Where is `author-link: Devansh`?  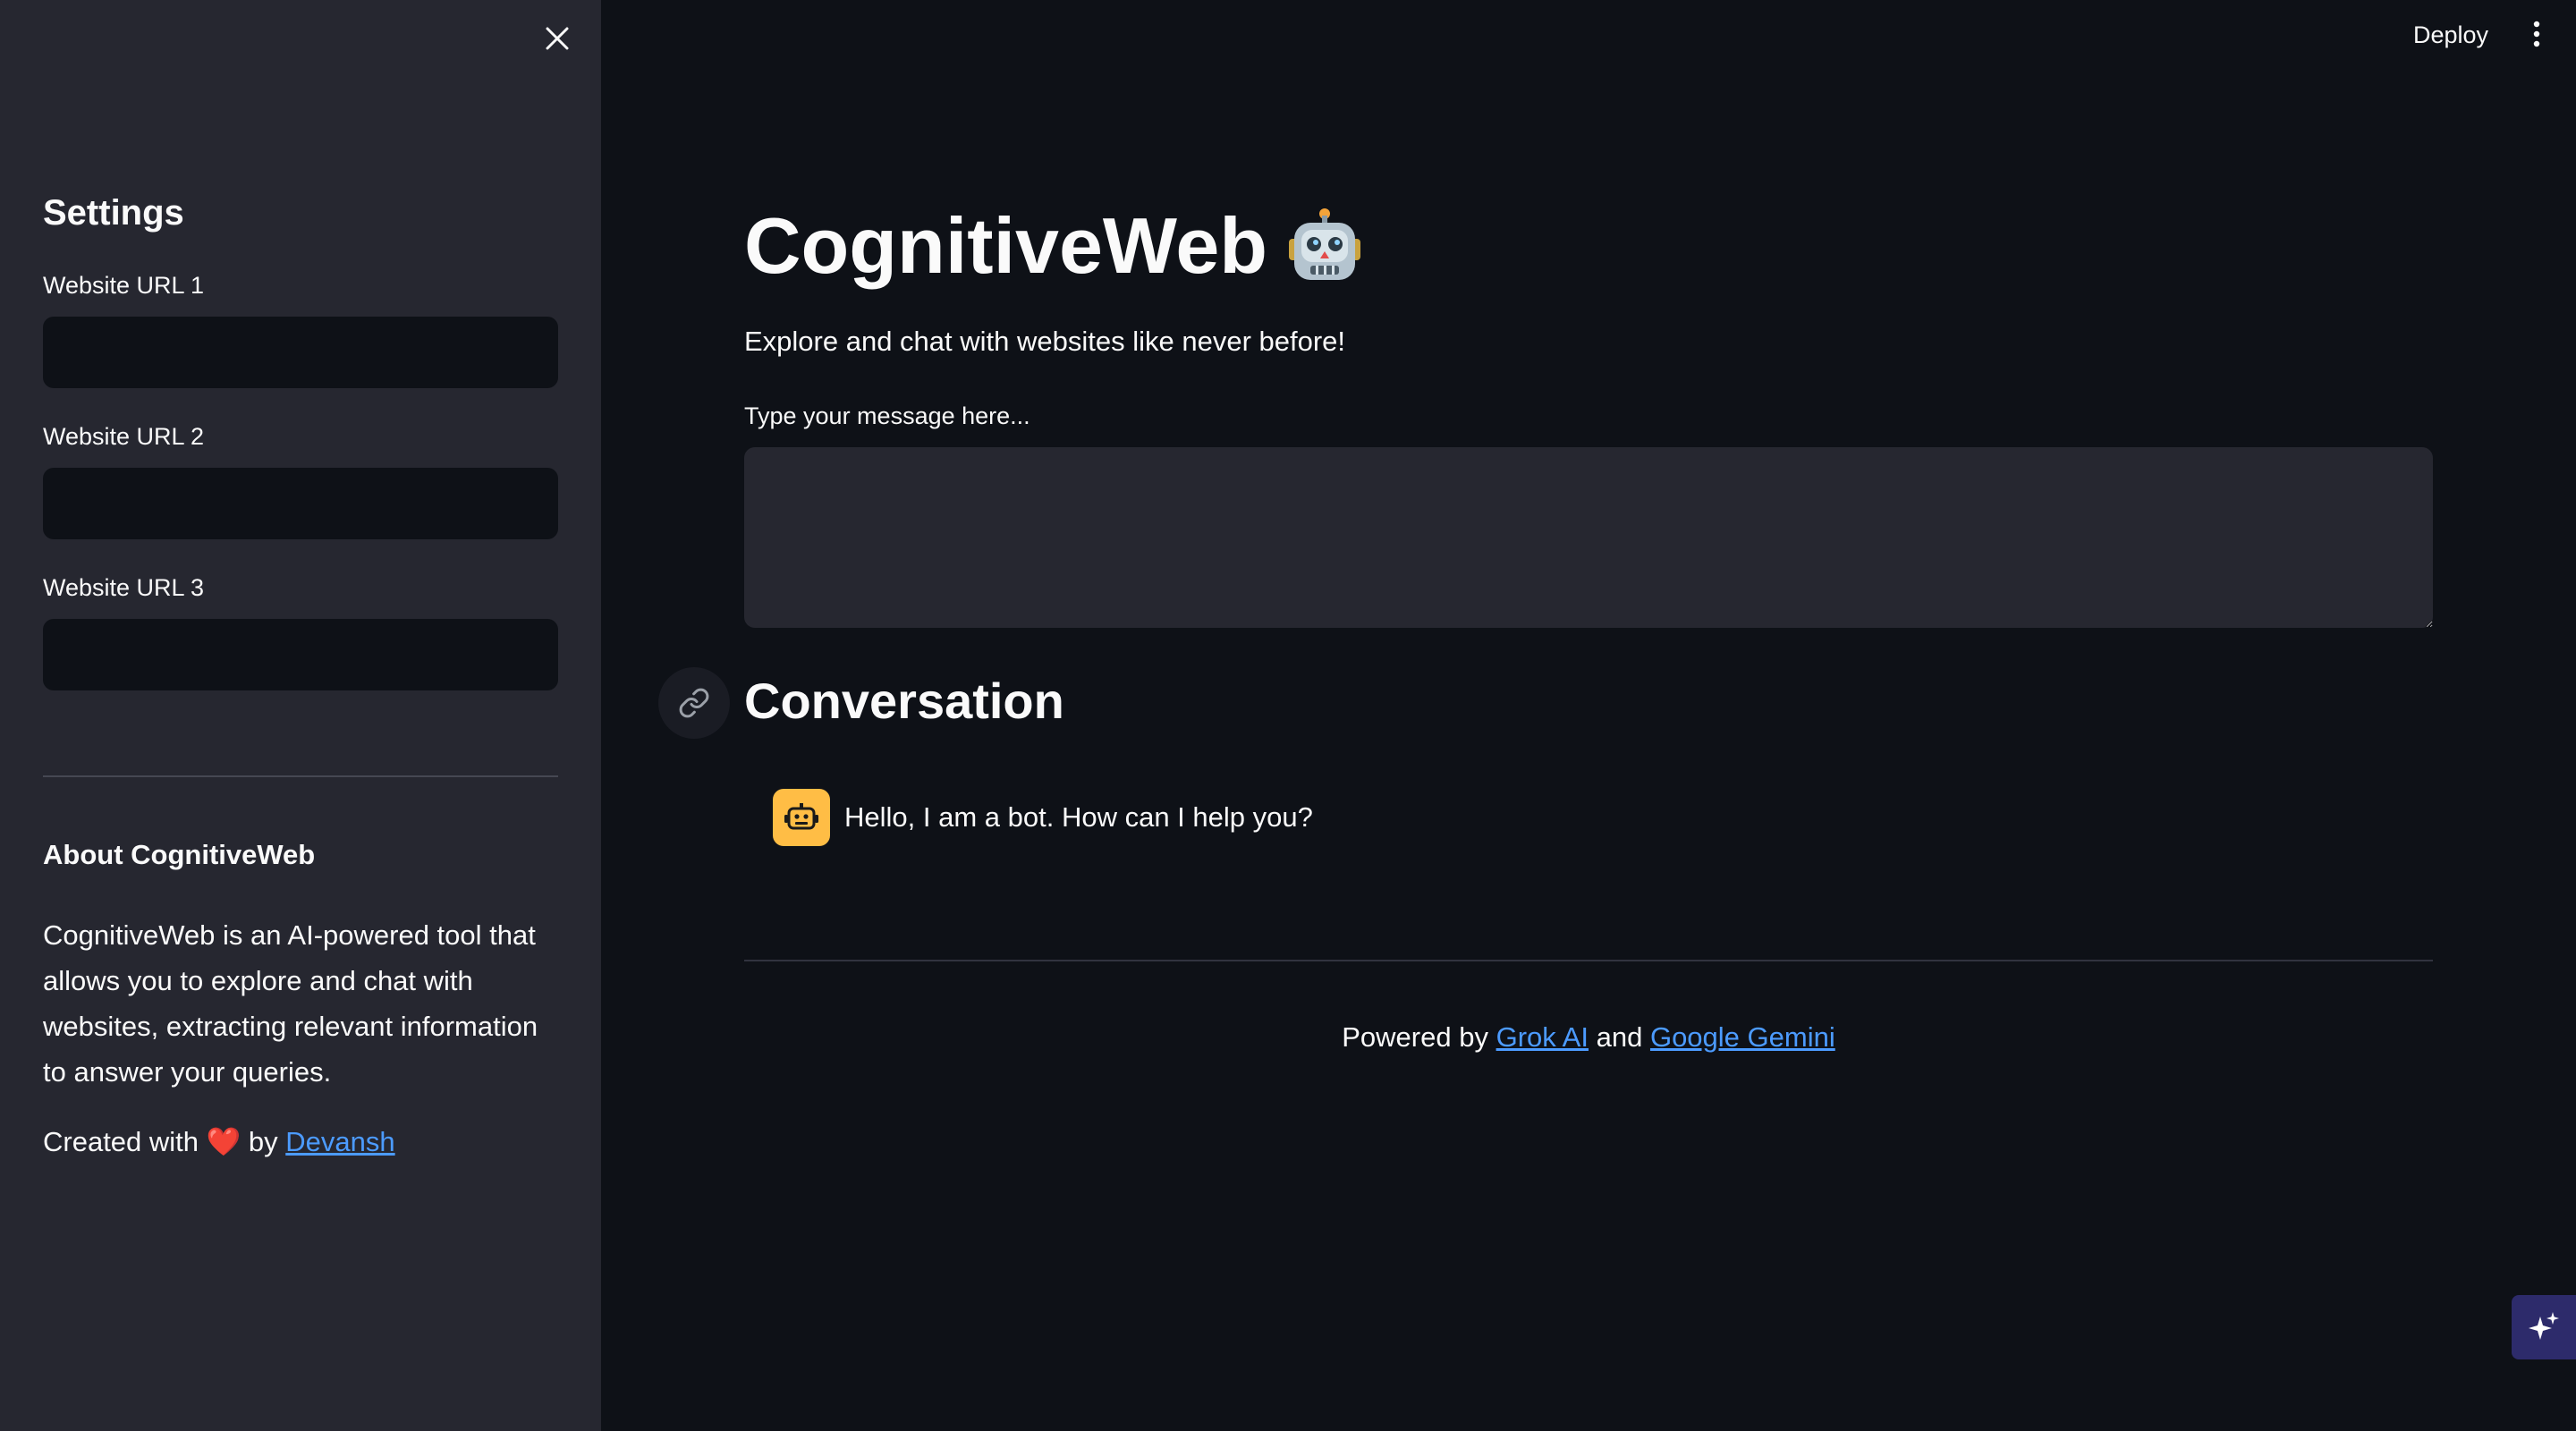
author-link: Devansh is located at coordinates (339, 1142).